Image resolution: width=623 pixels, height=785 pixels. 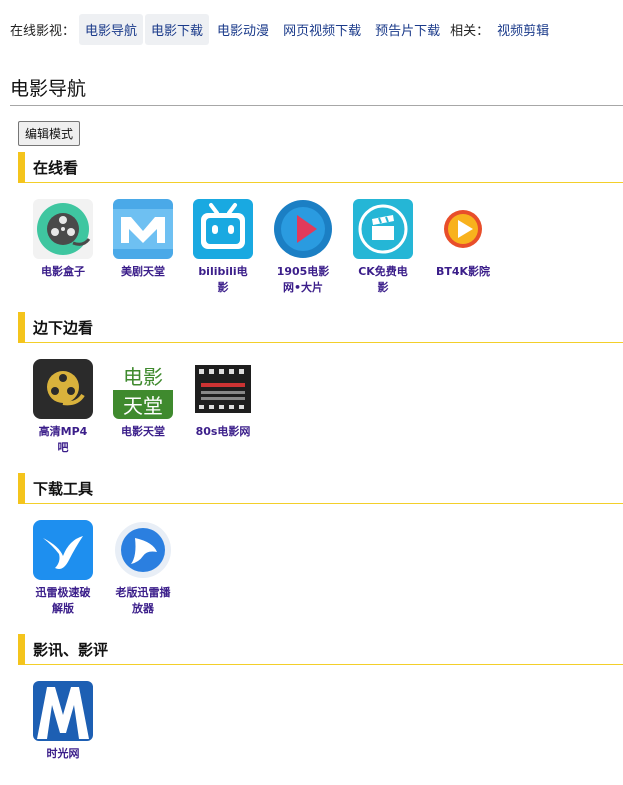 I want to click on site-link-xunlei-player: 老版迅雷播放器, so click(x=143, y=568).